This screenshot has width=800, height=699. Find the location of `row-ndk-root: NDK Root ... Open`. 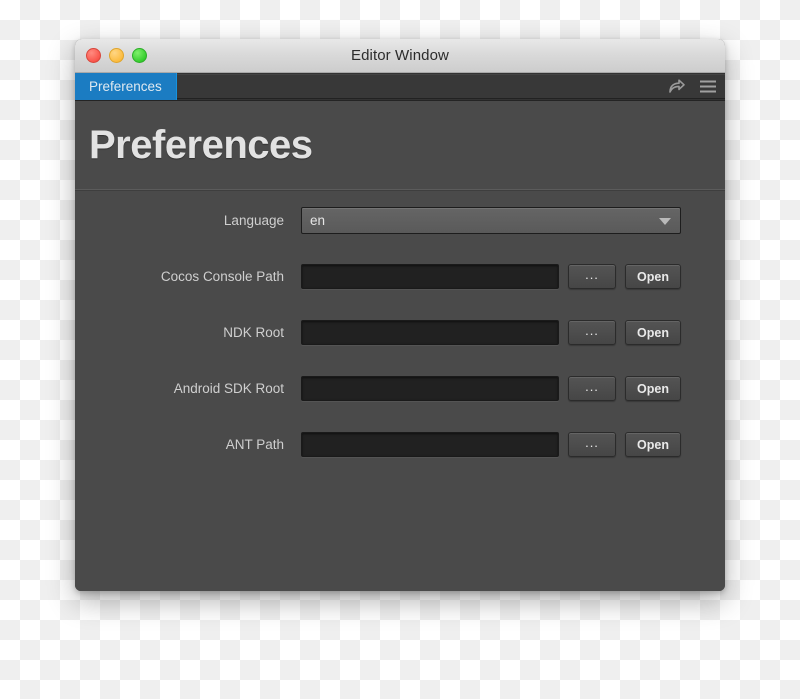

row-ndk-root: NDK Root ... Open is located at coordinates (400, 332).